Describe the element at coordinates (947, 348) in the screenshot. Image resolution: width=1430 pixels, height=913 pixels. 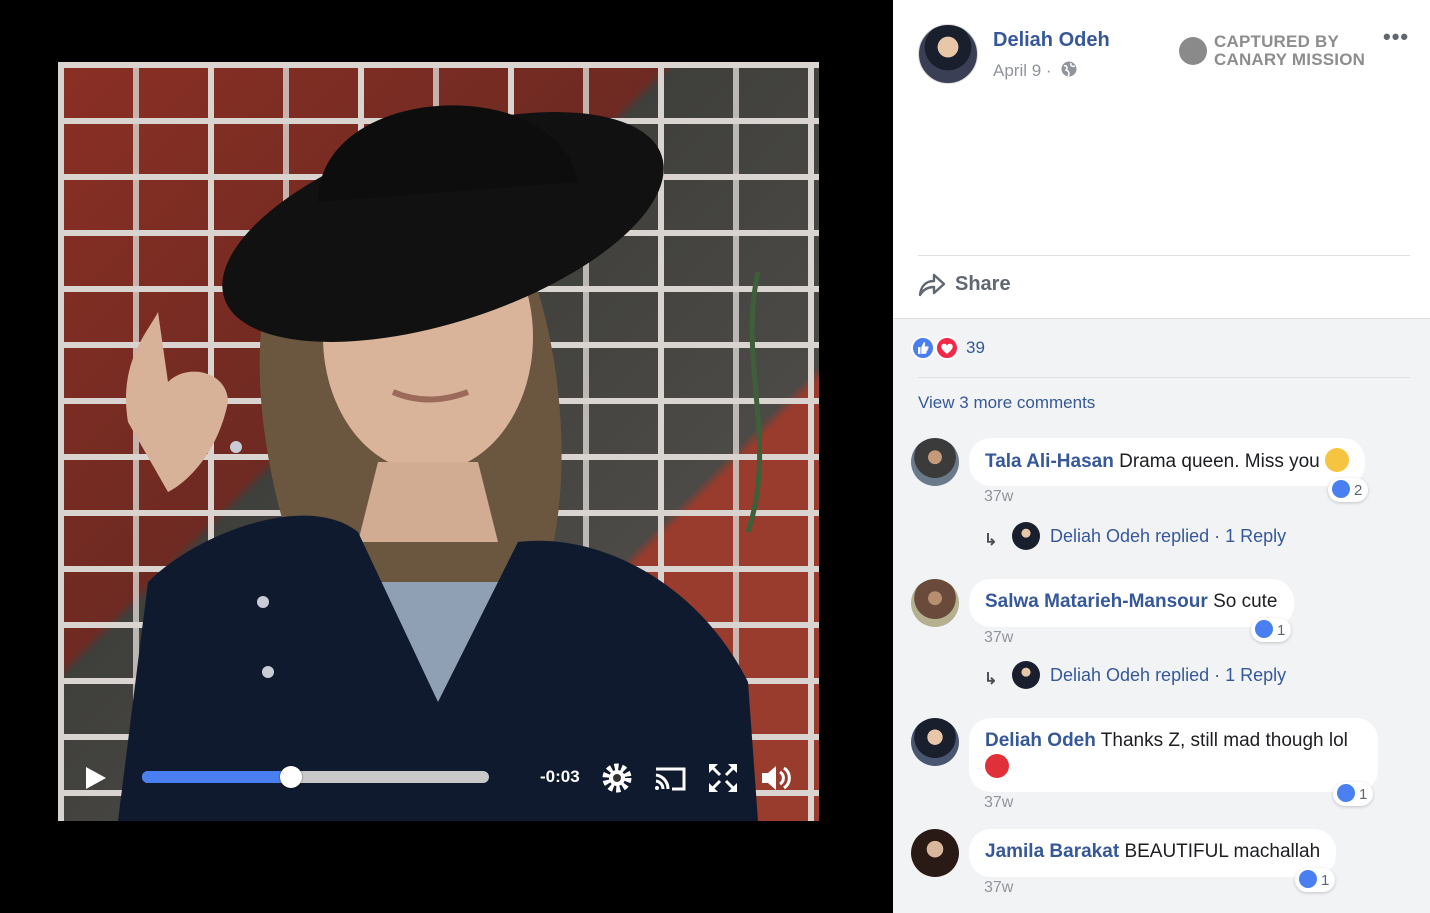
I see `love-reaction-icon` at that location.